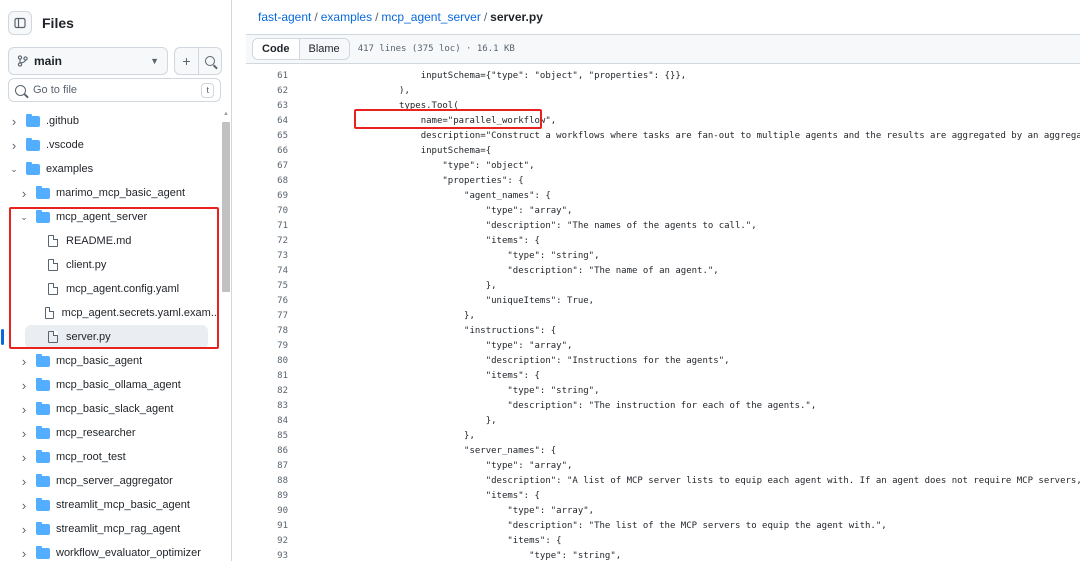 This screenshot has width=1080, height=561. What do you see at coordinates (110, 481) in the screenshot?
I see `tree-folder: › mcp_server_aggregator` at bounding box center [110, 481].